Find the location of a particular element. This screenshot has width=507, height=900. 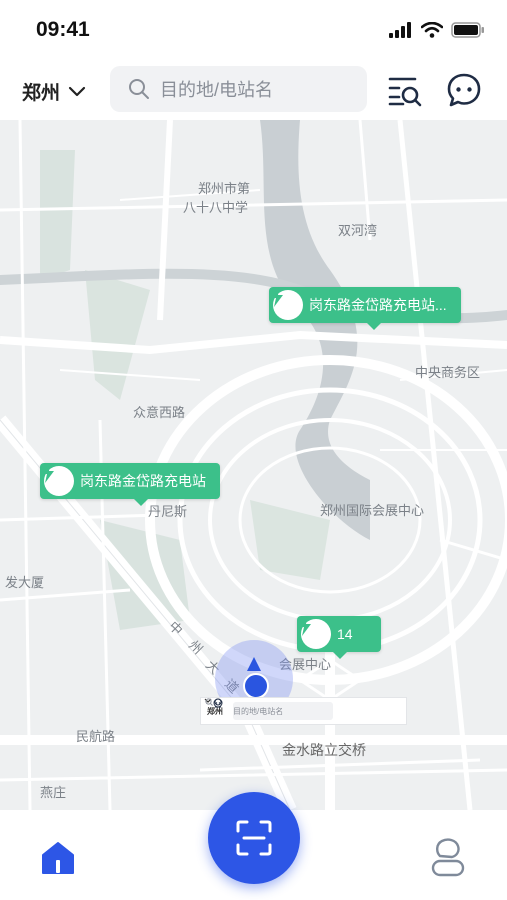

station-pin: 14 is located at coordinates (339, 637).